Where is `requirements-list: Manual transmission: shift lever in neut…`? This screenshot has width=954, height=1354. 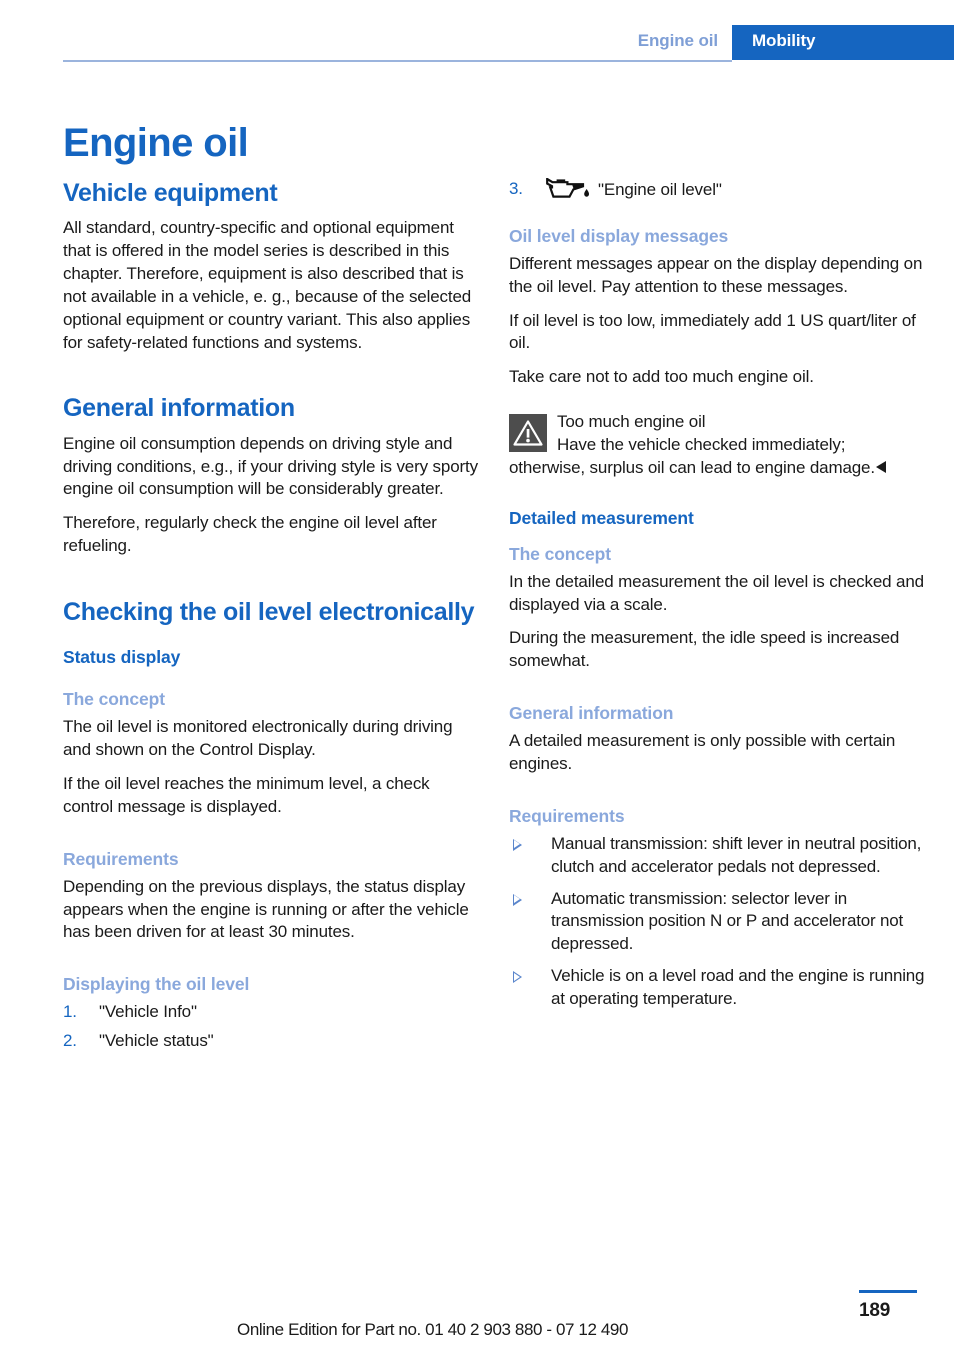
requirements-list: Manual transmission: shift lever in neut… is located at coordinates (719, 922).